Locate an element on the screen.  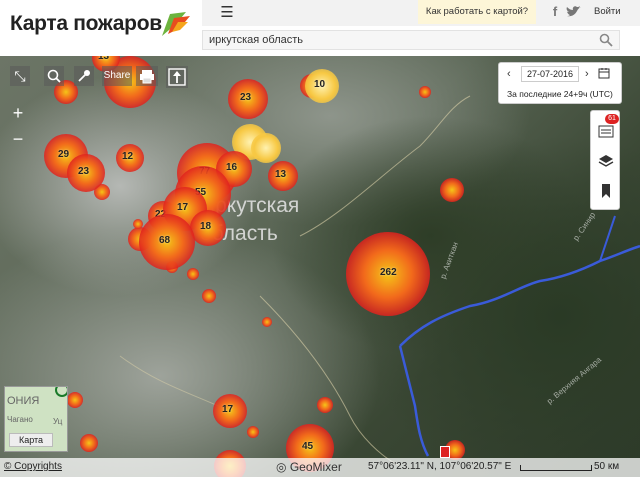
scale-bar is located at coordinates (556, 468).